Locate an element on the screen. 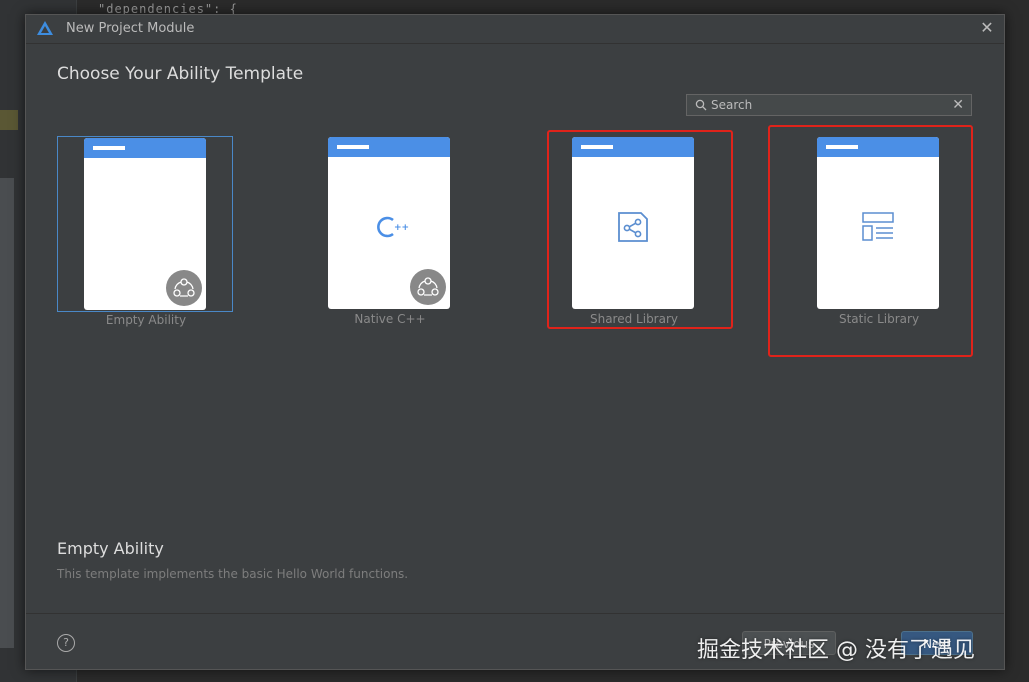 The width and height of the screenshot is (1029, 682). template-empty-ability: Empty Ability is located at coordinates (145, 231).